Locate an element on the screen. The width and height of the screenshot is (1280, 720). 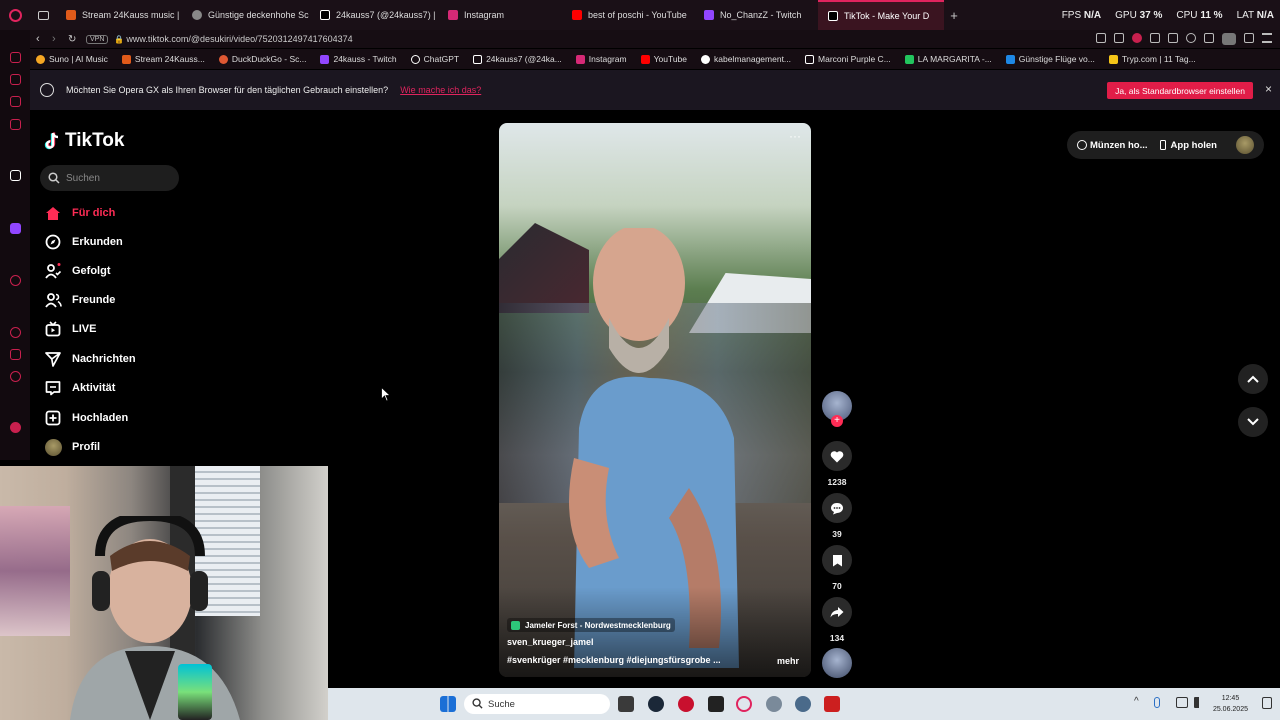
notice-help-link: Wie mache ich das? is located at coordinates (440, 90).